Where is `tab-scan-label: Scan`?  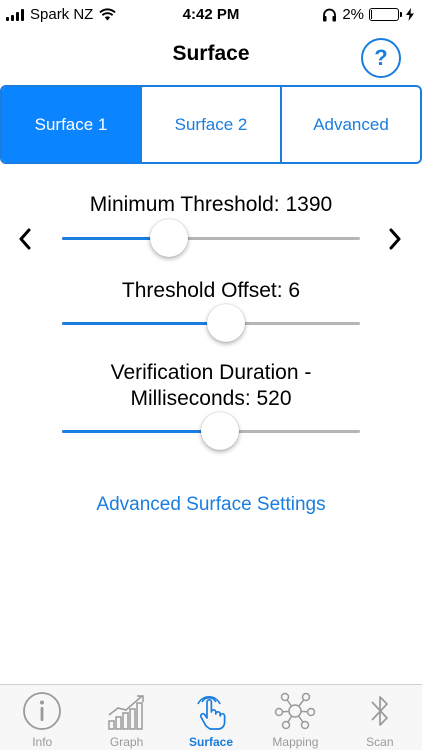
tab-scan-label: Scan is located at coordinates (380, 742).